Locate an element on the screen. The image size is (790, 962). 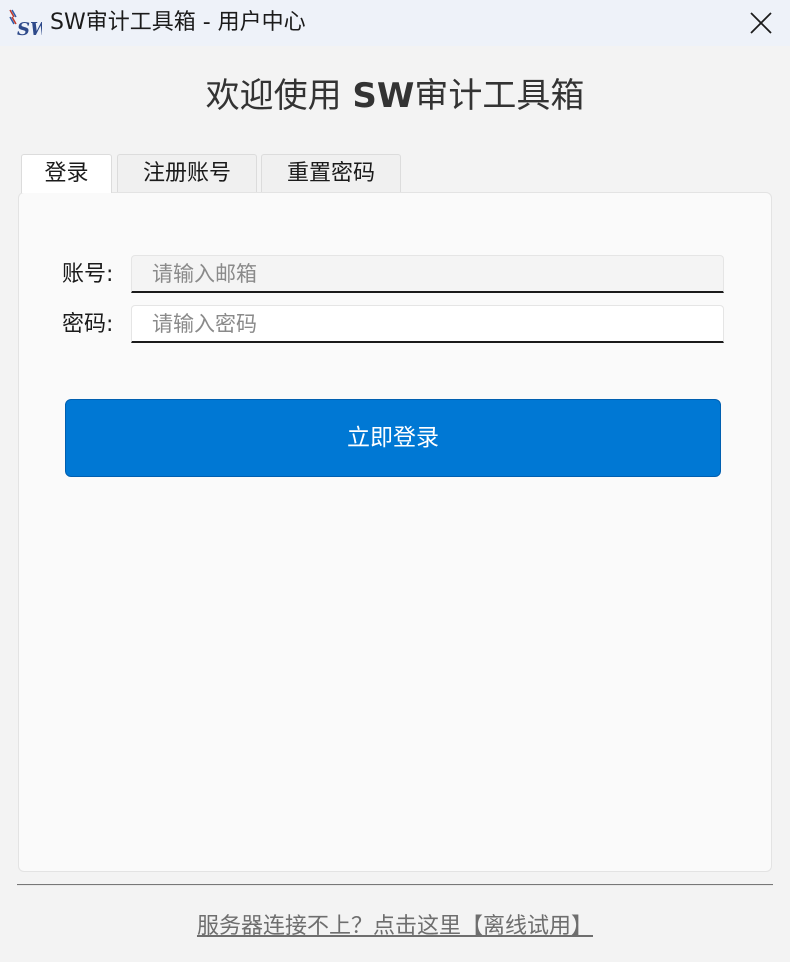
close-icon is located at coordinates (761, 23).